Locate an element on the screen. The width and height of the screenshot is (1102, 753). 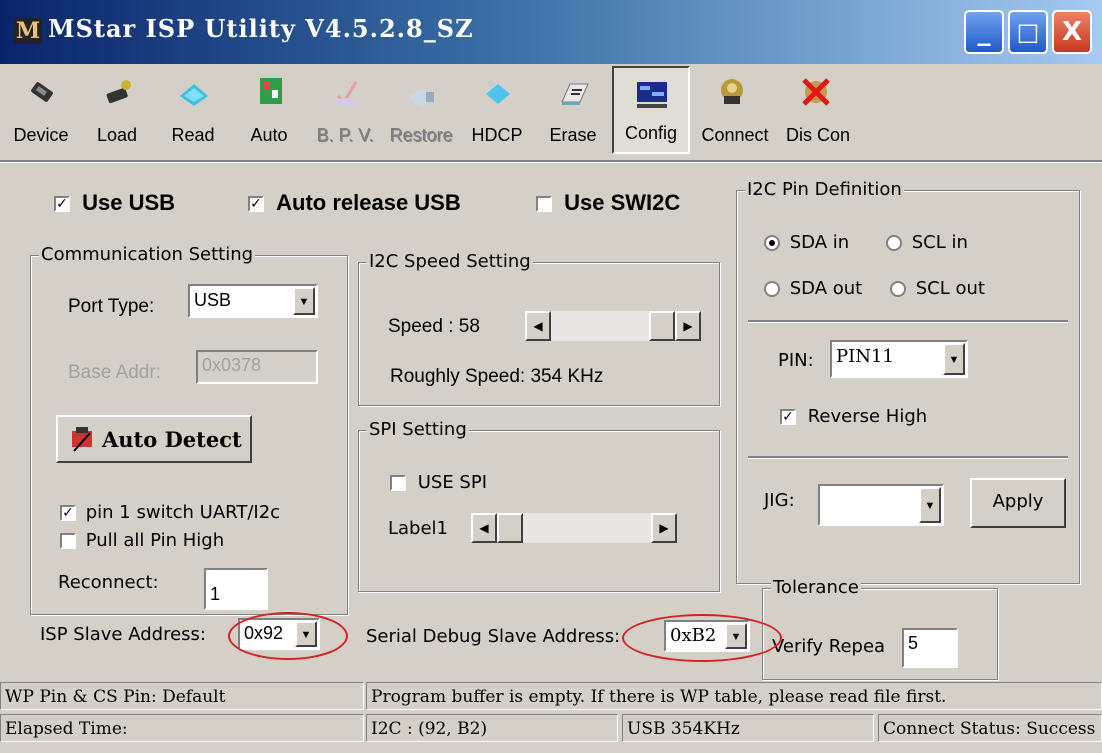
pull-all-pin-high-checkbox is located at coordinates (68, 541).